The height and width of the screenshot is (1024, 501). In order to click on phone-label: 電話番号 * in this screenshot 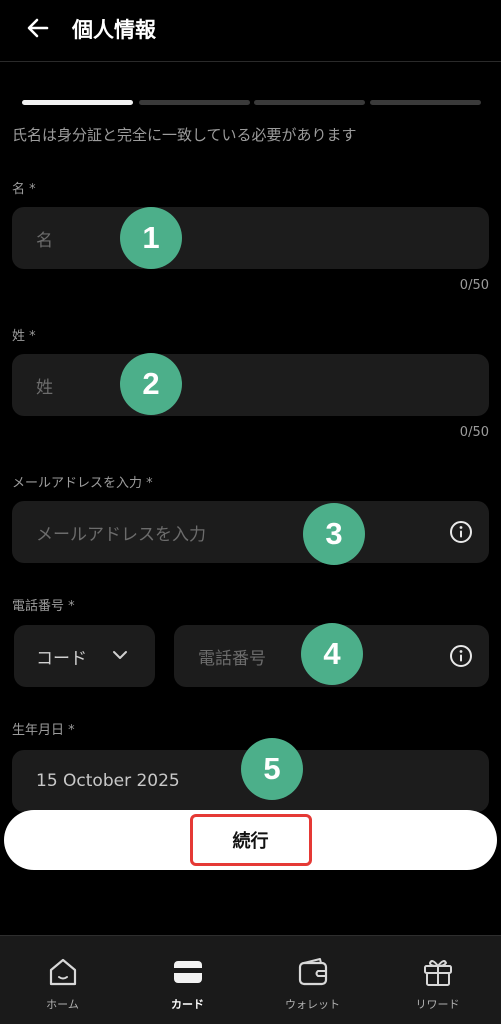, I will do `click(43, 606)`.